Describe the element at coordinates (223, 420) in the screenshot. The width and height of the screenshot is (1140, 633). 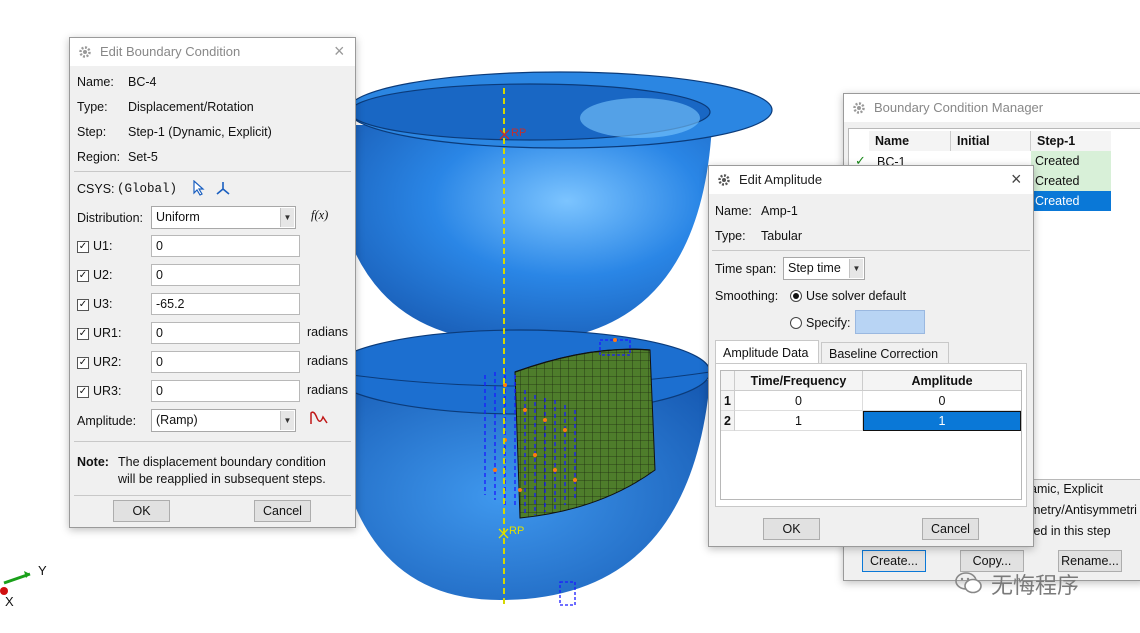
I see `amplitude-select: (Ramp) ▼` at that location.